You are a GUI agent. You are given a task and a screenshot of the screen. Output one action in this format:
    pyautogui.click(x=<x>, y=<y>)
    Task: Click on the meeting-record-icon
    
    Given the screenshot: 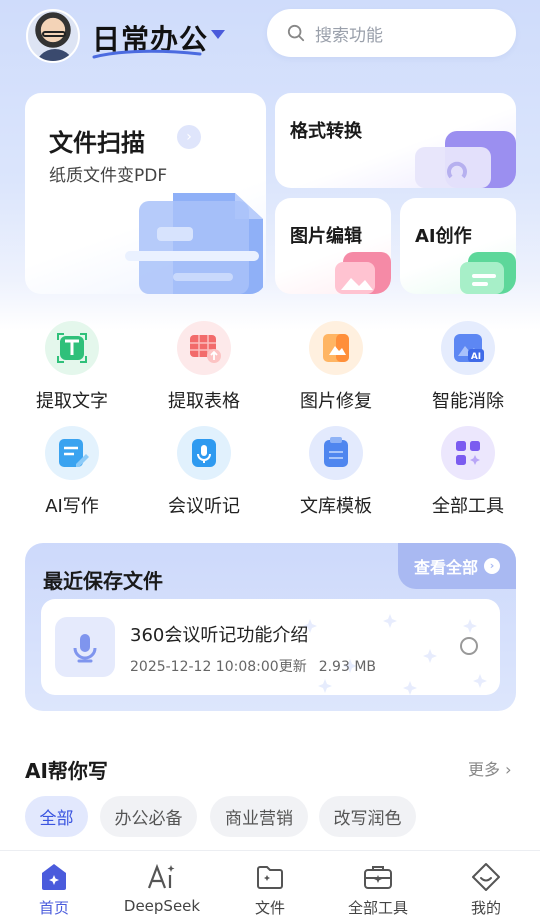 What is the action you would take?
    pyautogui.click(x=204, y=453)
    